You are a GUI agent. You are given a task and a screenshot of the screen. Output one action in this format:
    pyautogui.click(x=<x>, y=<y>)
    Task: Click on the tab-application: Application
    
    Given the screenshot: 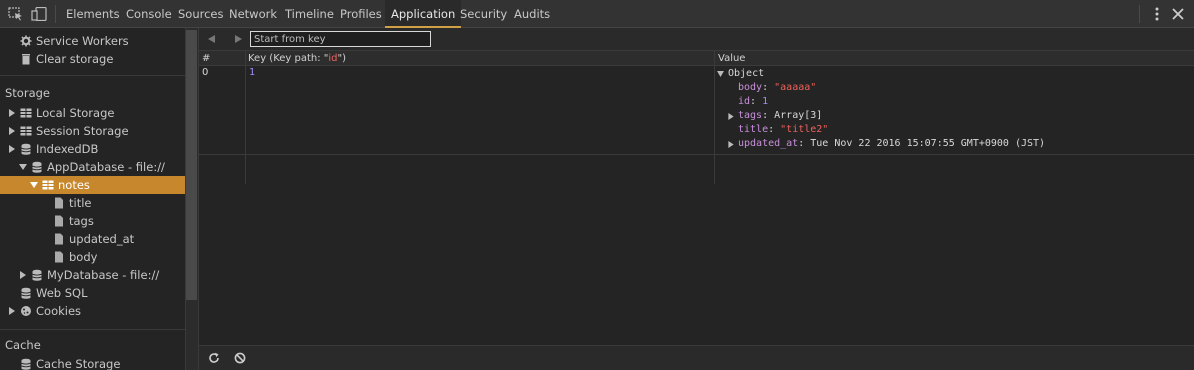 What is the action you would take?
    pyautogui.click(x=423, y=14)
    